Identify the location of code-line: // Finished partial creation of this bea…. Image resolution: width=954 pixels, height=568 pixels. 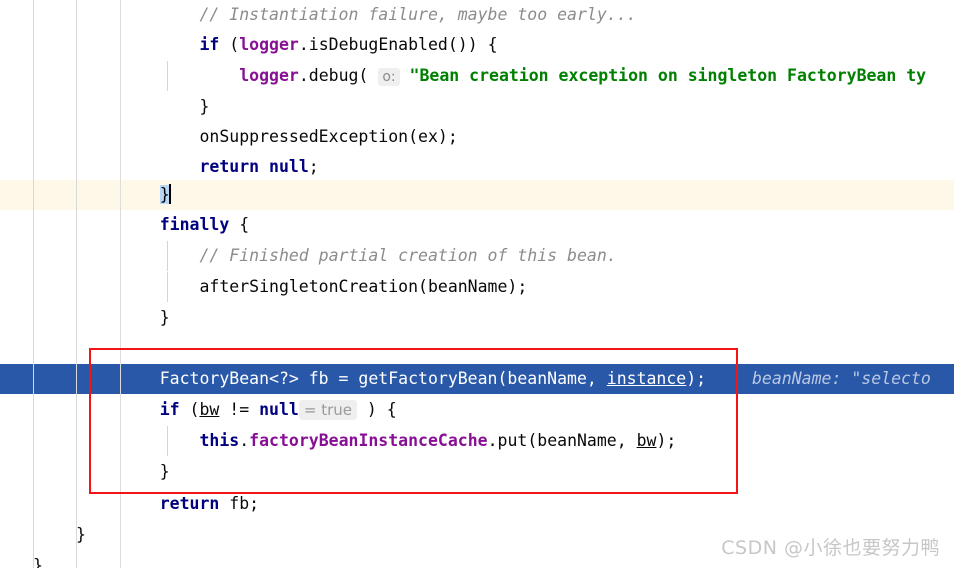
(477, 256).